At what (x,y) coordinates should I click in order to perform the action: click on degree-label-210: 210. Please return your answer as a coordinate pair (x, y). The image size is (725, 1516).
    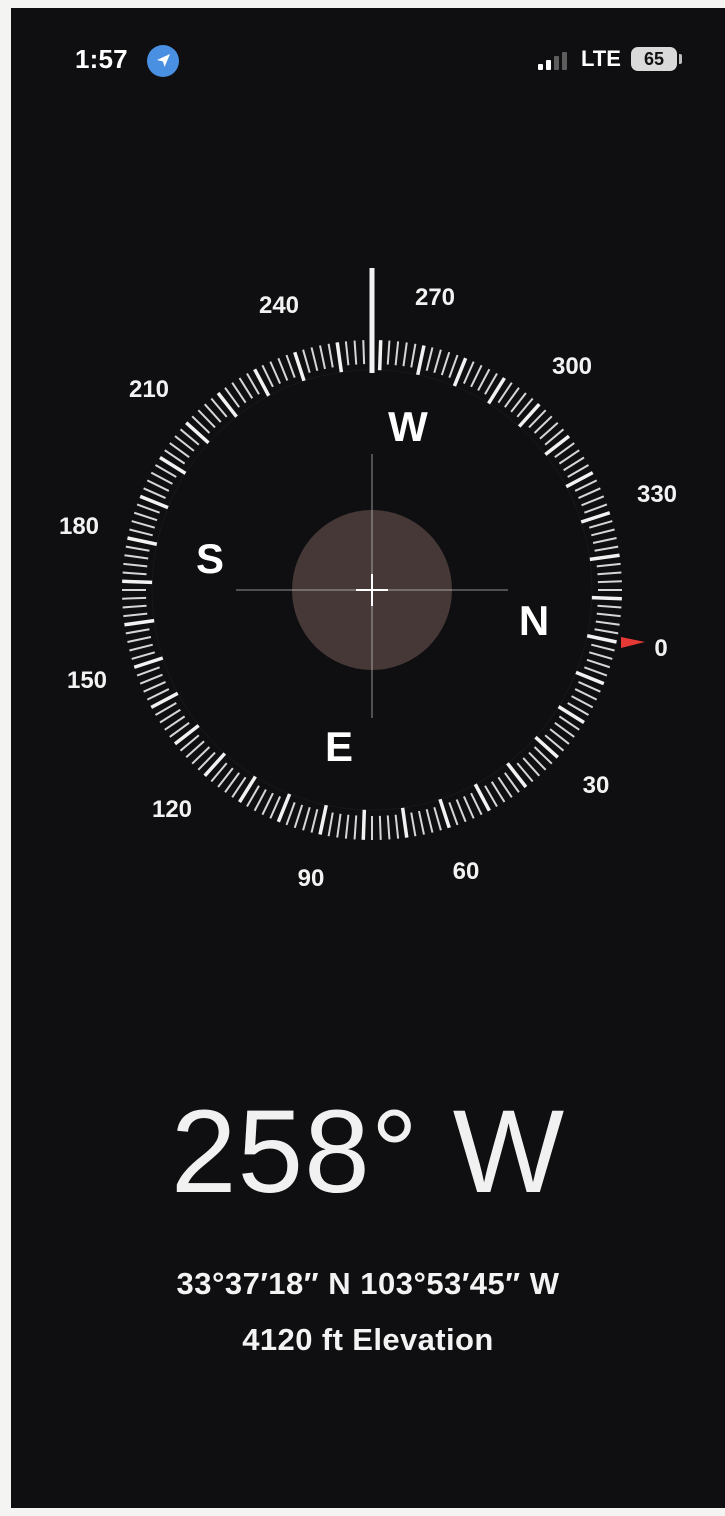
    Looking at the image, I should click on (149, 389).